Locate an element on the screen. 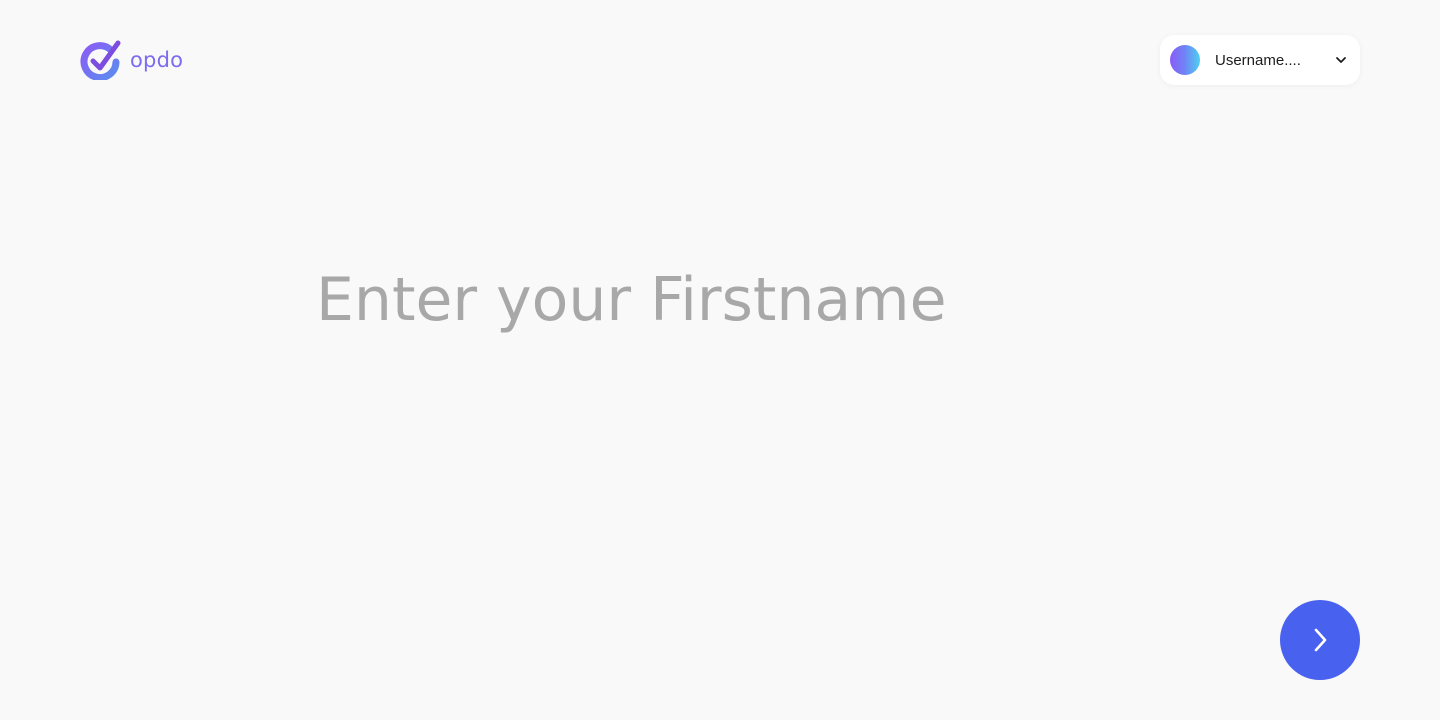 The image size is (1440, 720). chevron-right-icon is located at coordinates (1320, 640).